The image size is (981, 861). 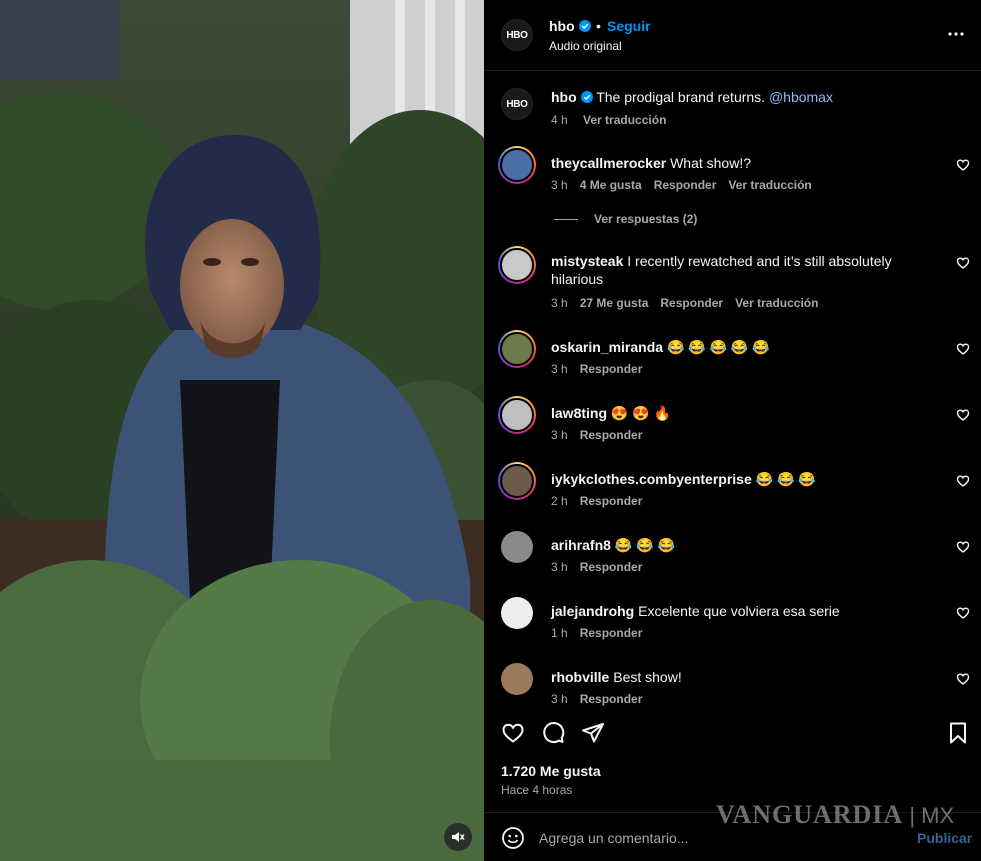 What do you see at coordinates (581, 413) in the screenshot?
I see `commenter-username: law8ting` at bounding box center [581, 413].